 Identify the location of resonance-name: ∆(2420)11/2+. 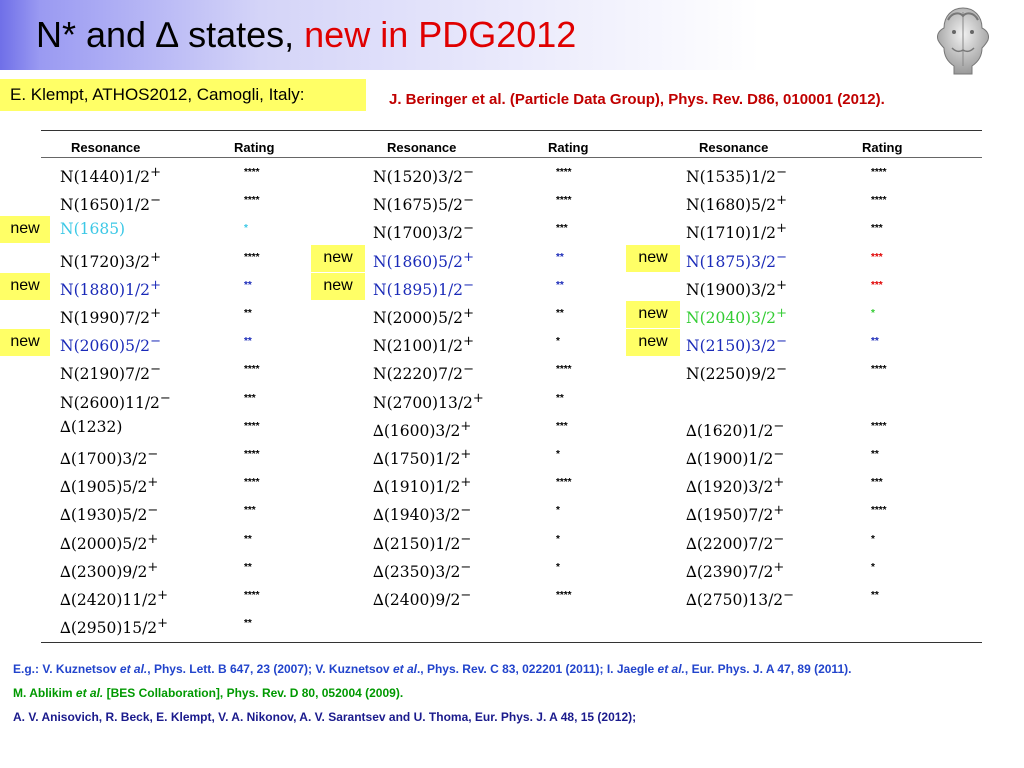
(114, 598).